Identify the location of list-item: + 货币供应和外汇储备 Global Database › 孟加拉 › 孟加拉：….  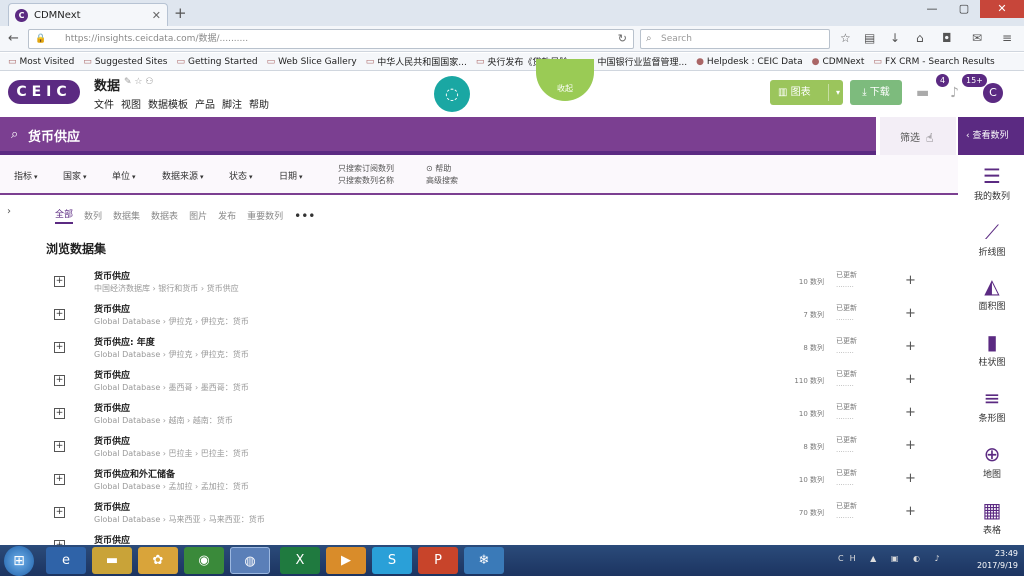
(479, 482).